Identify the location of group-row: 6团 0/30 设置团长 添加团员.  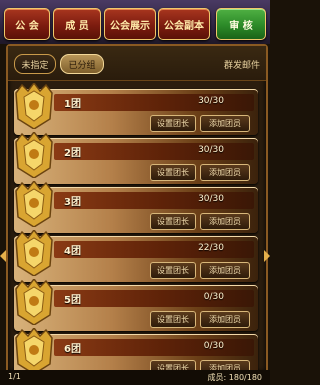
(136, 350).